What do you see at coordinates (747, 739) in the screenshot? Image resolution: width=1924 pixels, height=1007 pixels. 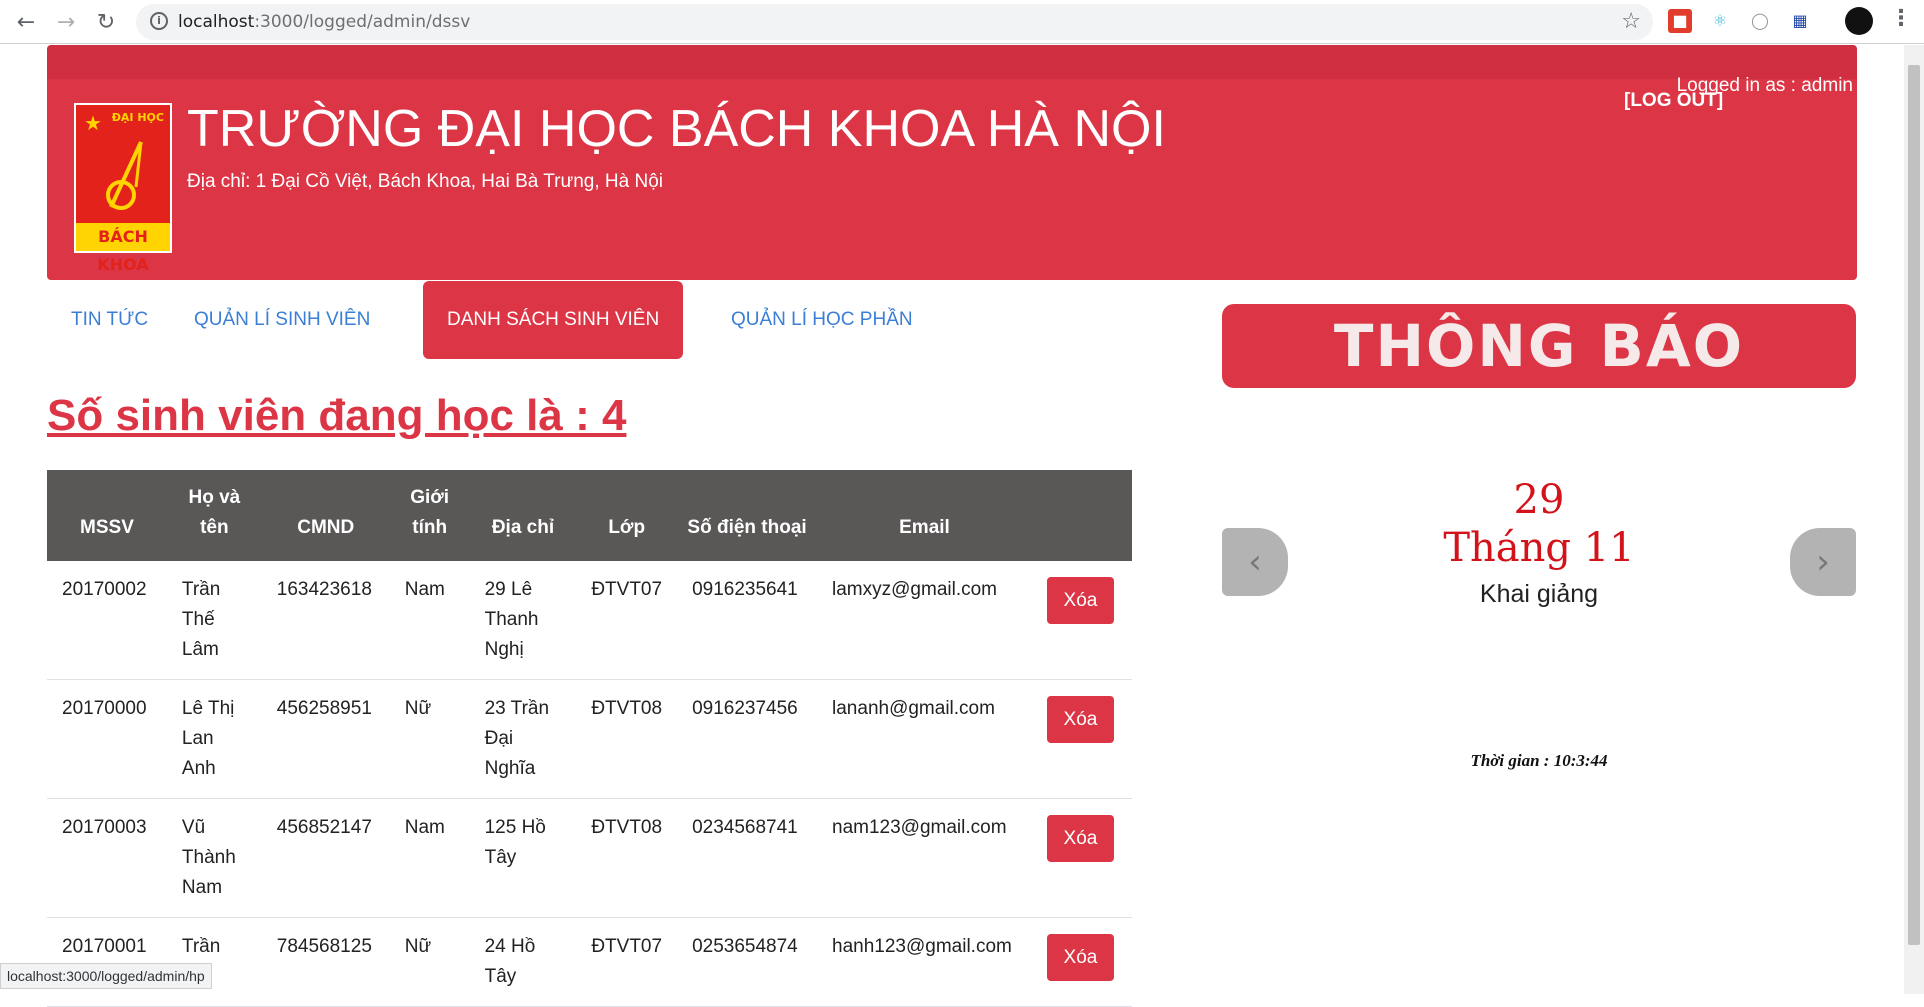 I see `cell-phone: 0916237456` at bounding box center [747, 739].